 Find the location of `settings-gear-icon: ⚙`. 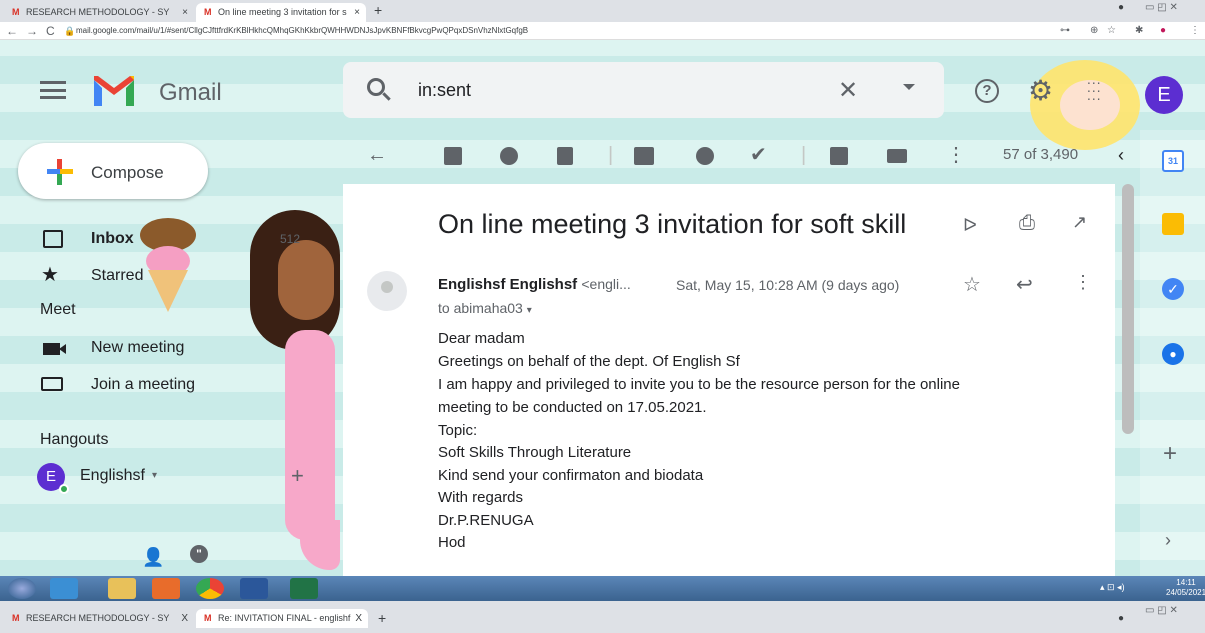

settings-gear-icon: ⚙ is located at coordinates (1040, 91).